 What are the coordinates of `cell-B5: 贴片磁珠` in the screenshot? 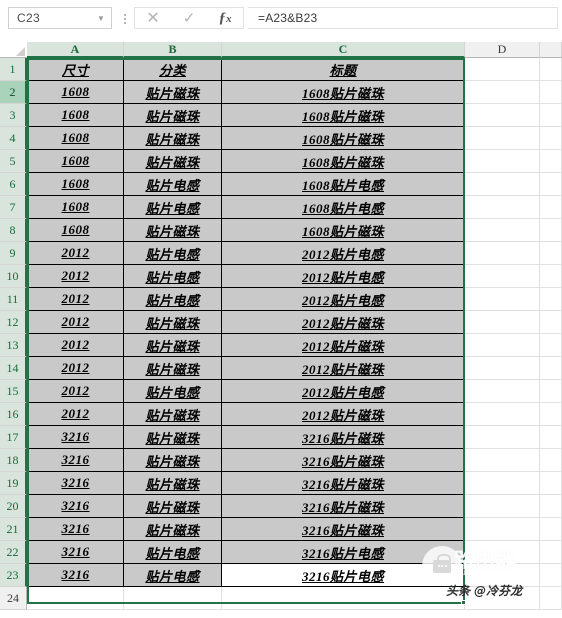 It's located at (173, 161).